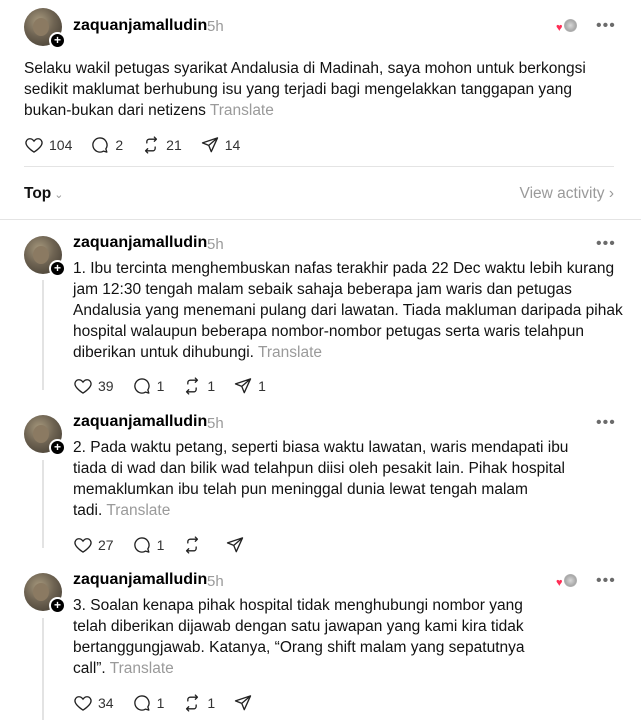  What do you see at coordinates (320, 195) in the screenshot?
I see `replies-header: Top ⌄ View activity ›` at bounding box center [320, 195].